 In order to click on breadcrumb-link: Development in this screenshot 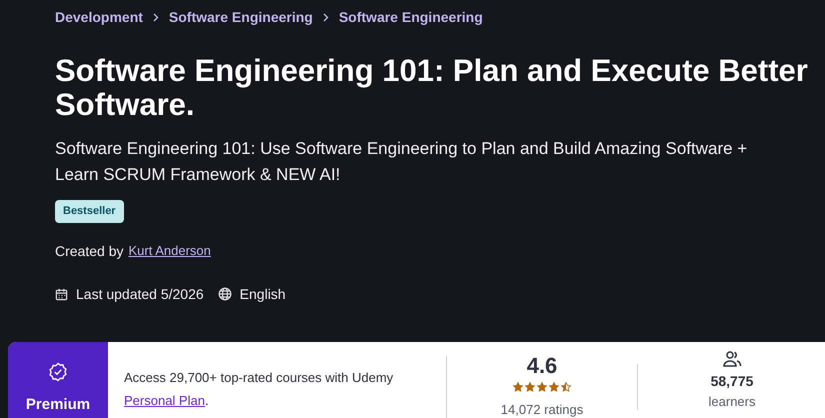, I will do `click(99, 17)`.